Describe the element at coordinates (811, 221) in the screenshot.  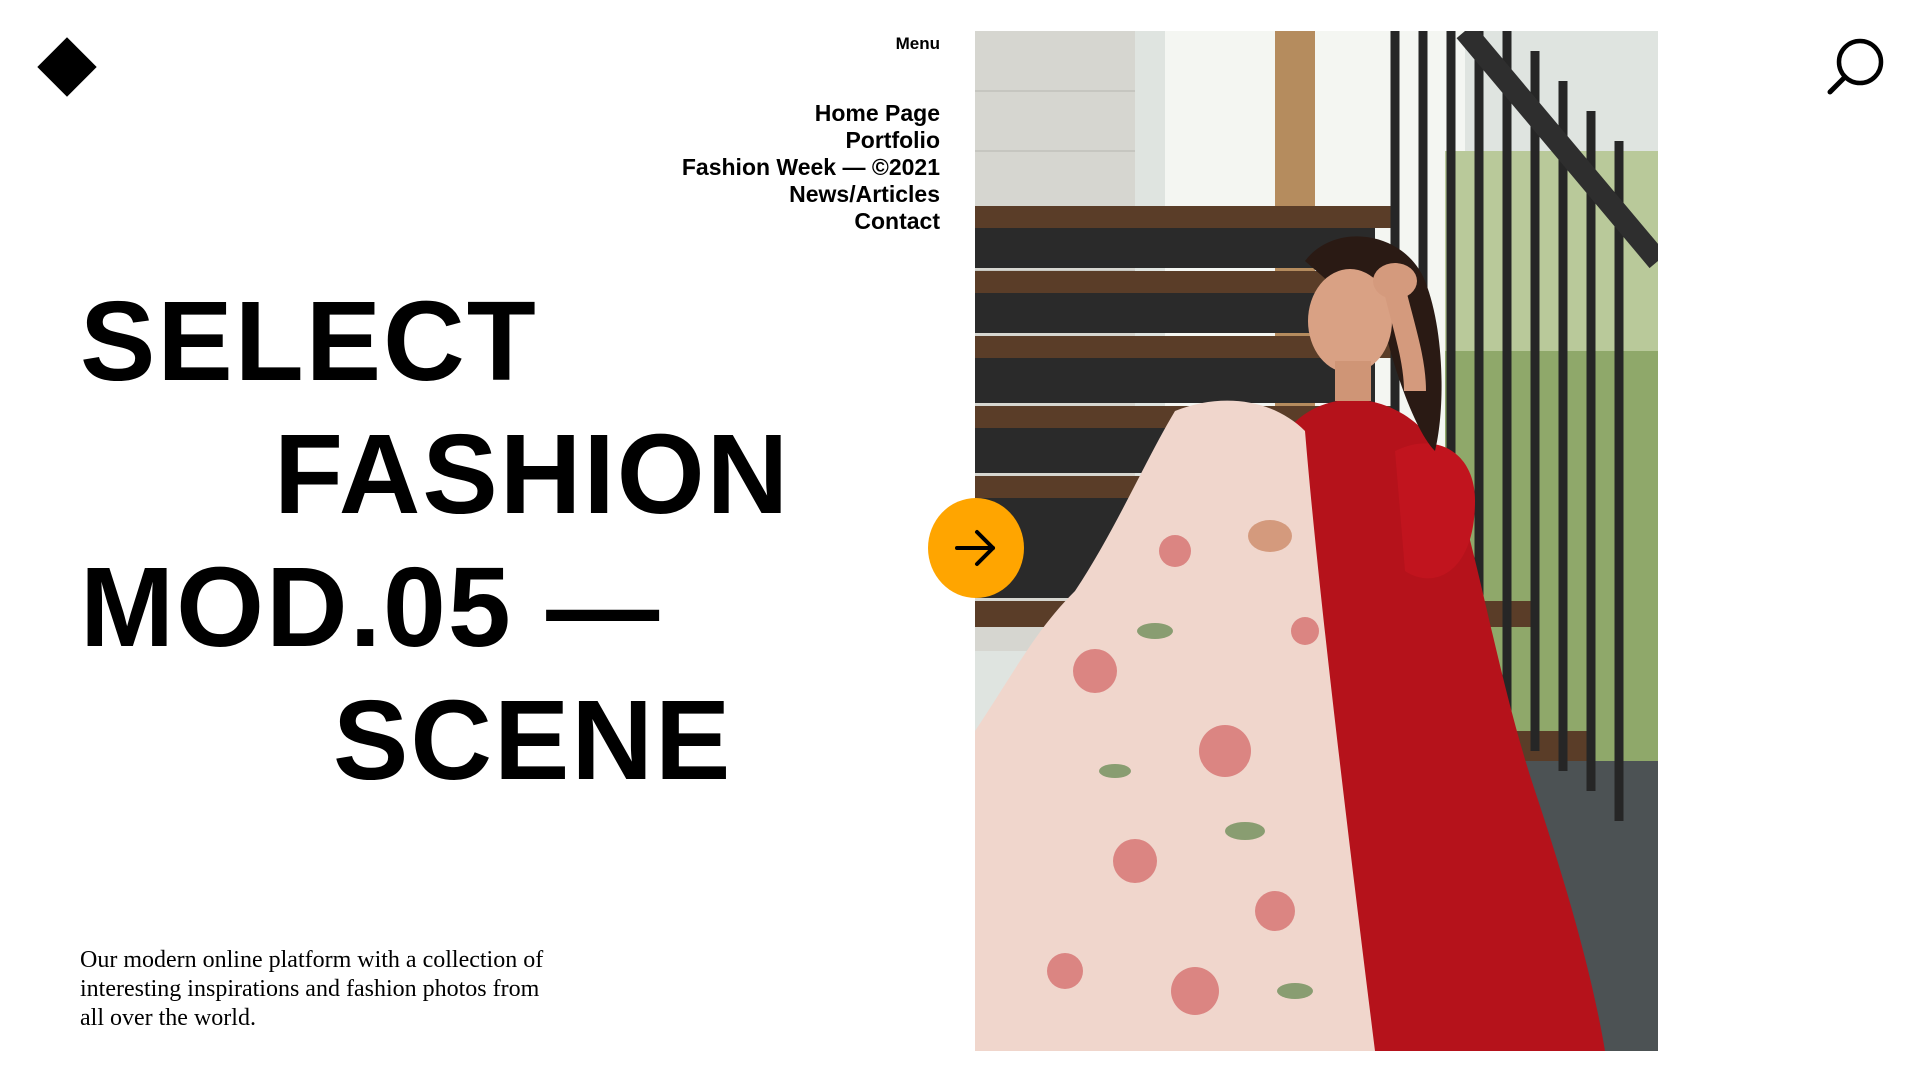
I see `nav-item-contact: Contact` at that location.